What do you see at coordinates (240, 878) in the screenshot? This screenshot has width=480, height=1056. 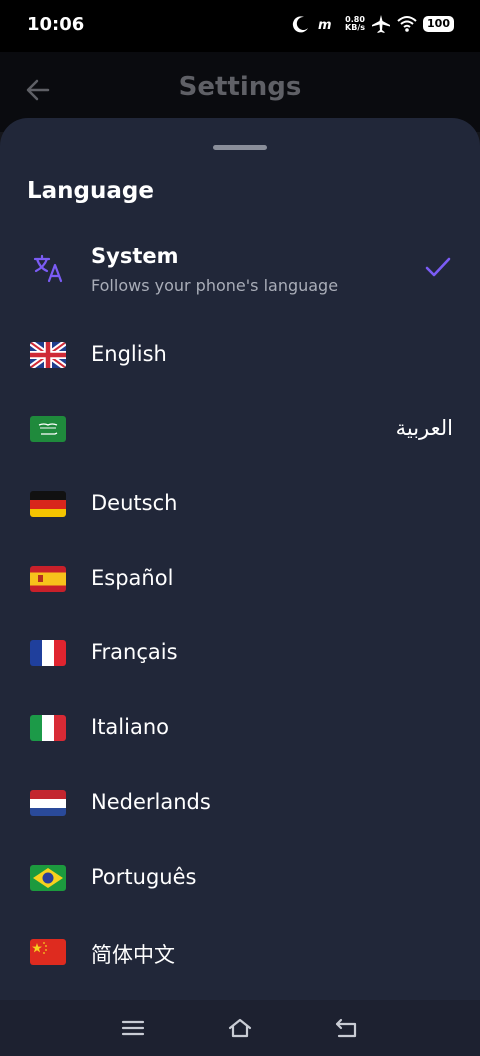 I see `language-option-portugues: Português` at bounding box center [240, 878].